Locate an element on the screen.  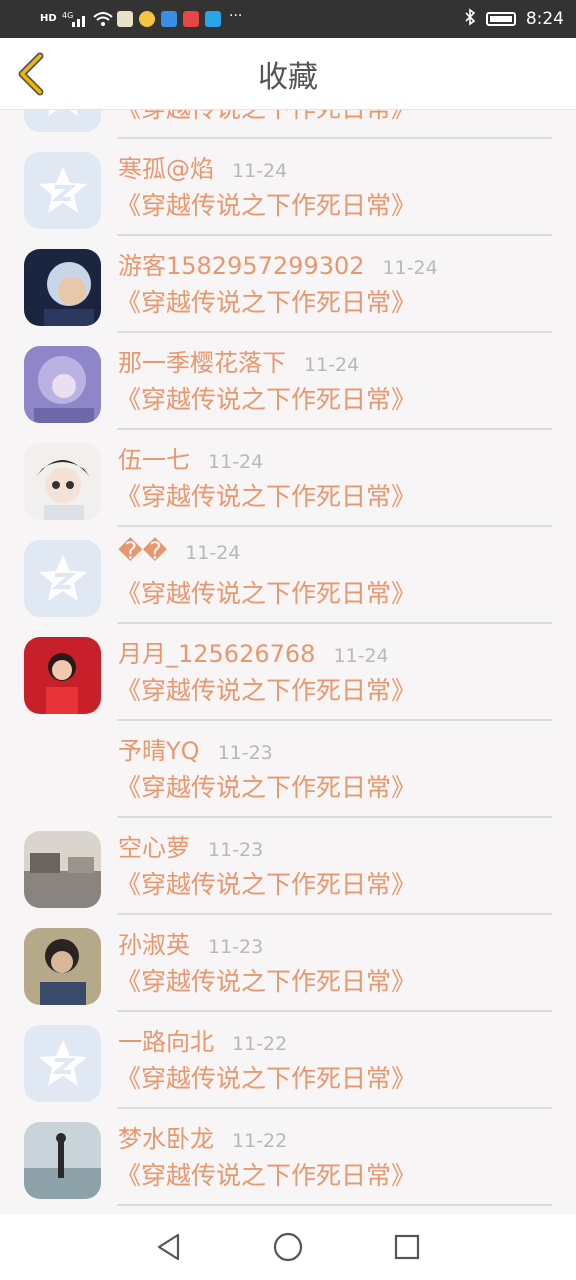
status-right: 8:24 is located at coordinates (514, 19).